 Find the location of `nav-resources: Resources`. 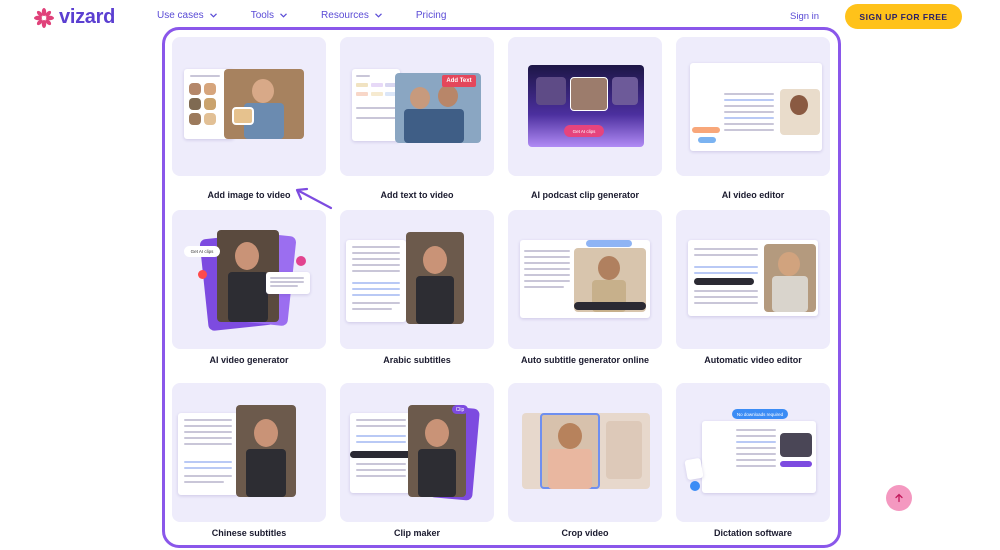

nav-resources: Resources is located at coordinates (351, 15).